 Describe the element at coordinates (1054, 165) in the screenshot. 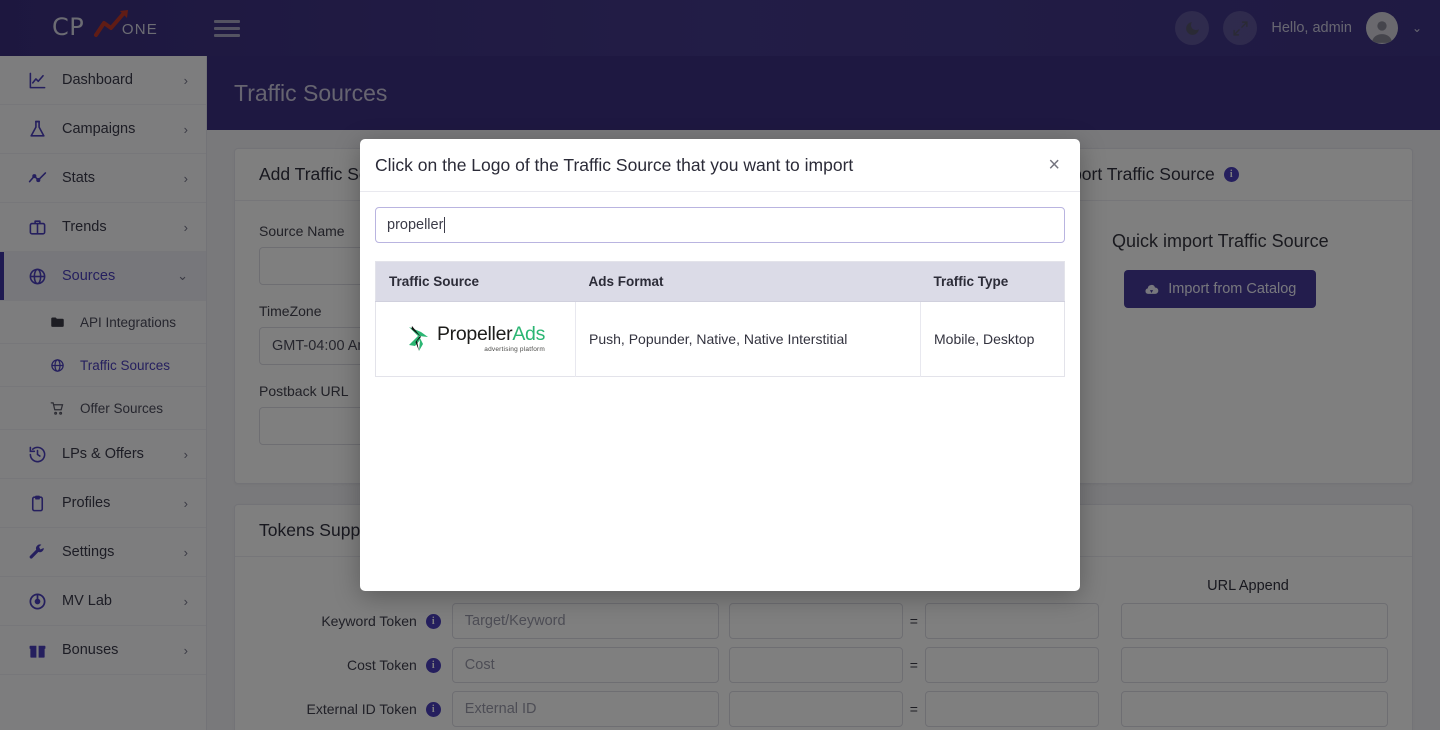

I see `close-icon: ×` at that location.